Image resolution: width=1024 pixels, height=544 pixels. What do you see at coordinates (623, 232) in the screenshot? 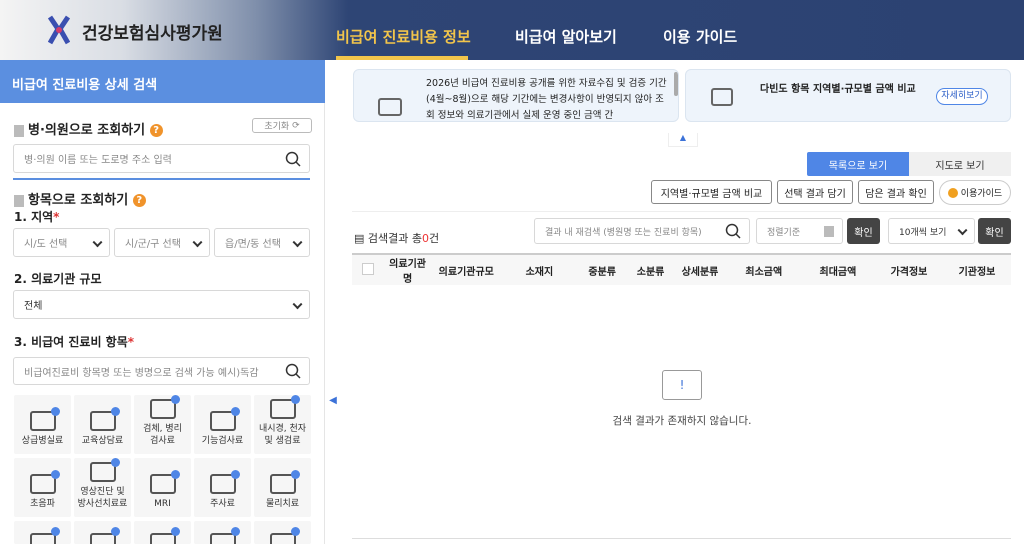
I see `refine-placeholder: 결과 내 재검색 (병원명 또는 진료비 항목)` at bounding box center [623, 232].